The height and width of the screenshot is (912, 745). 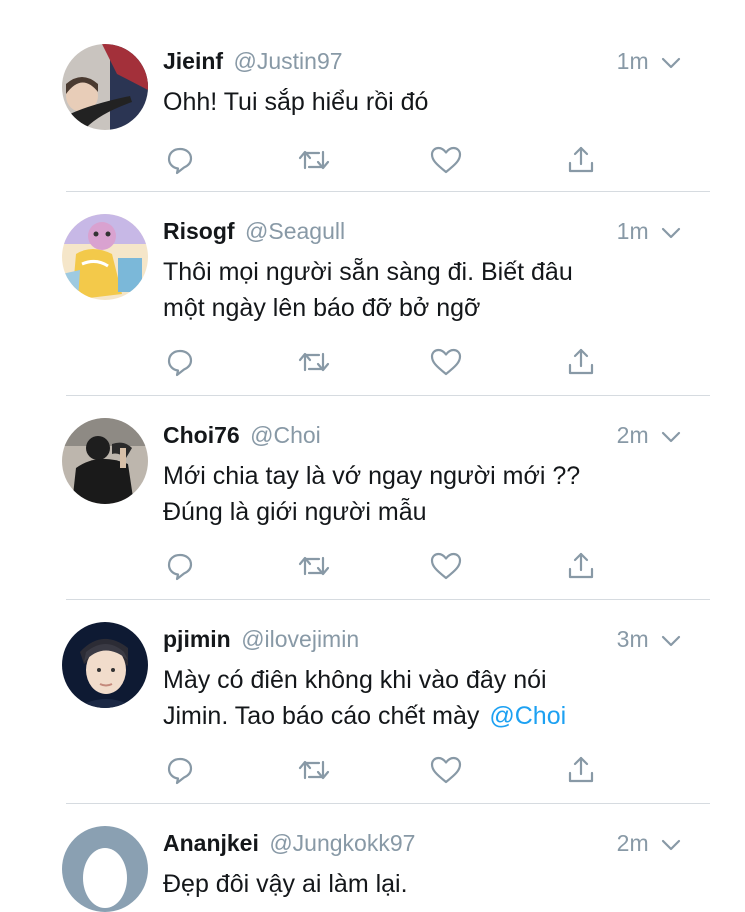 I want to click on display-name: pjimin, so click(x=197, y=639).